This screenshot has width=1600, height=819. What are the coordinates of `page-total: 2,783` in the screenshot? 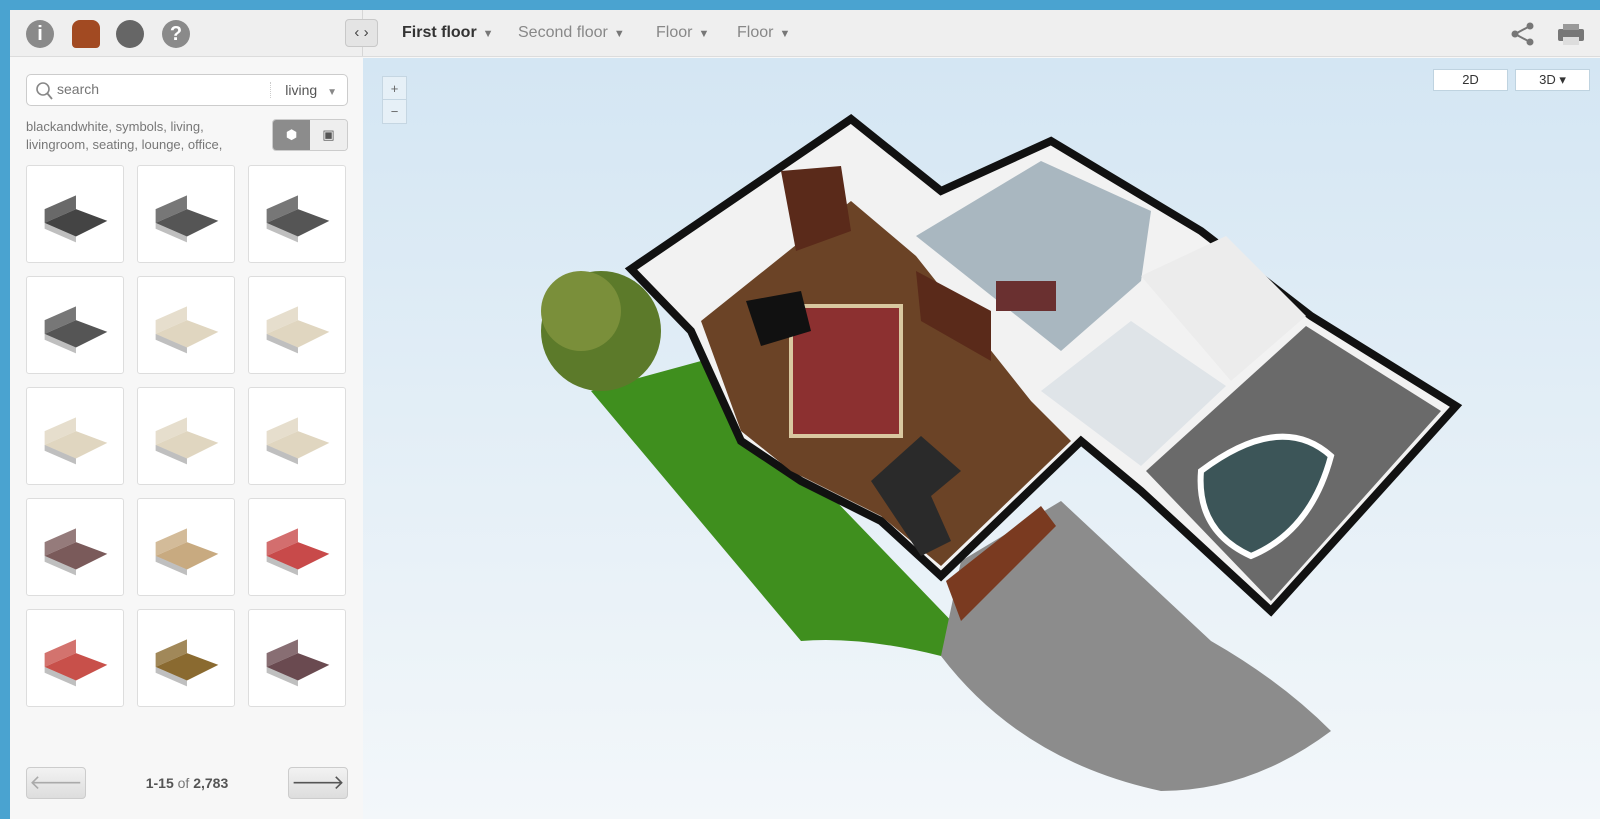 It's located at (211, 783).